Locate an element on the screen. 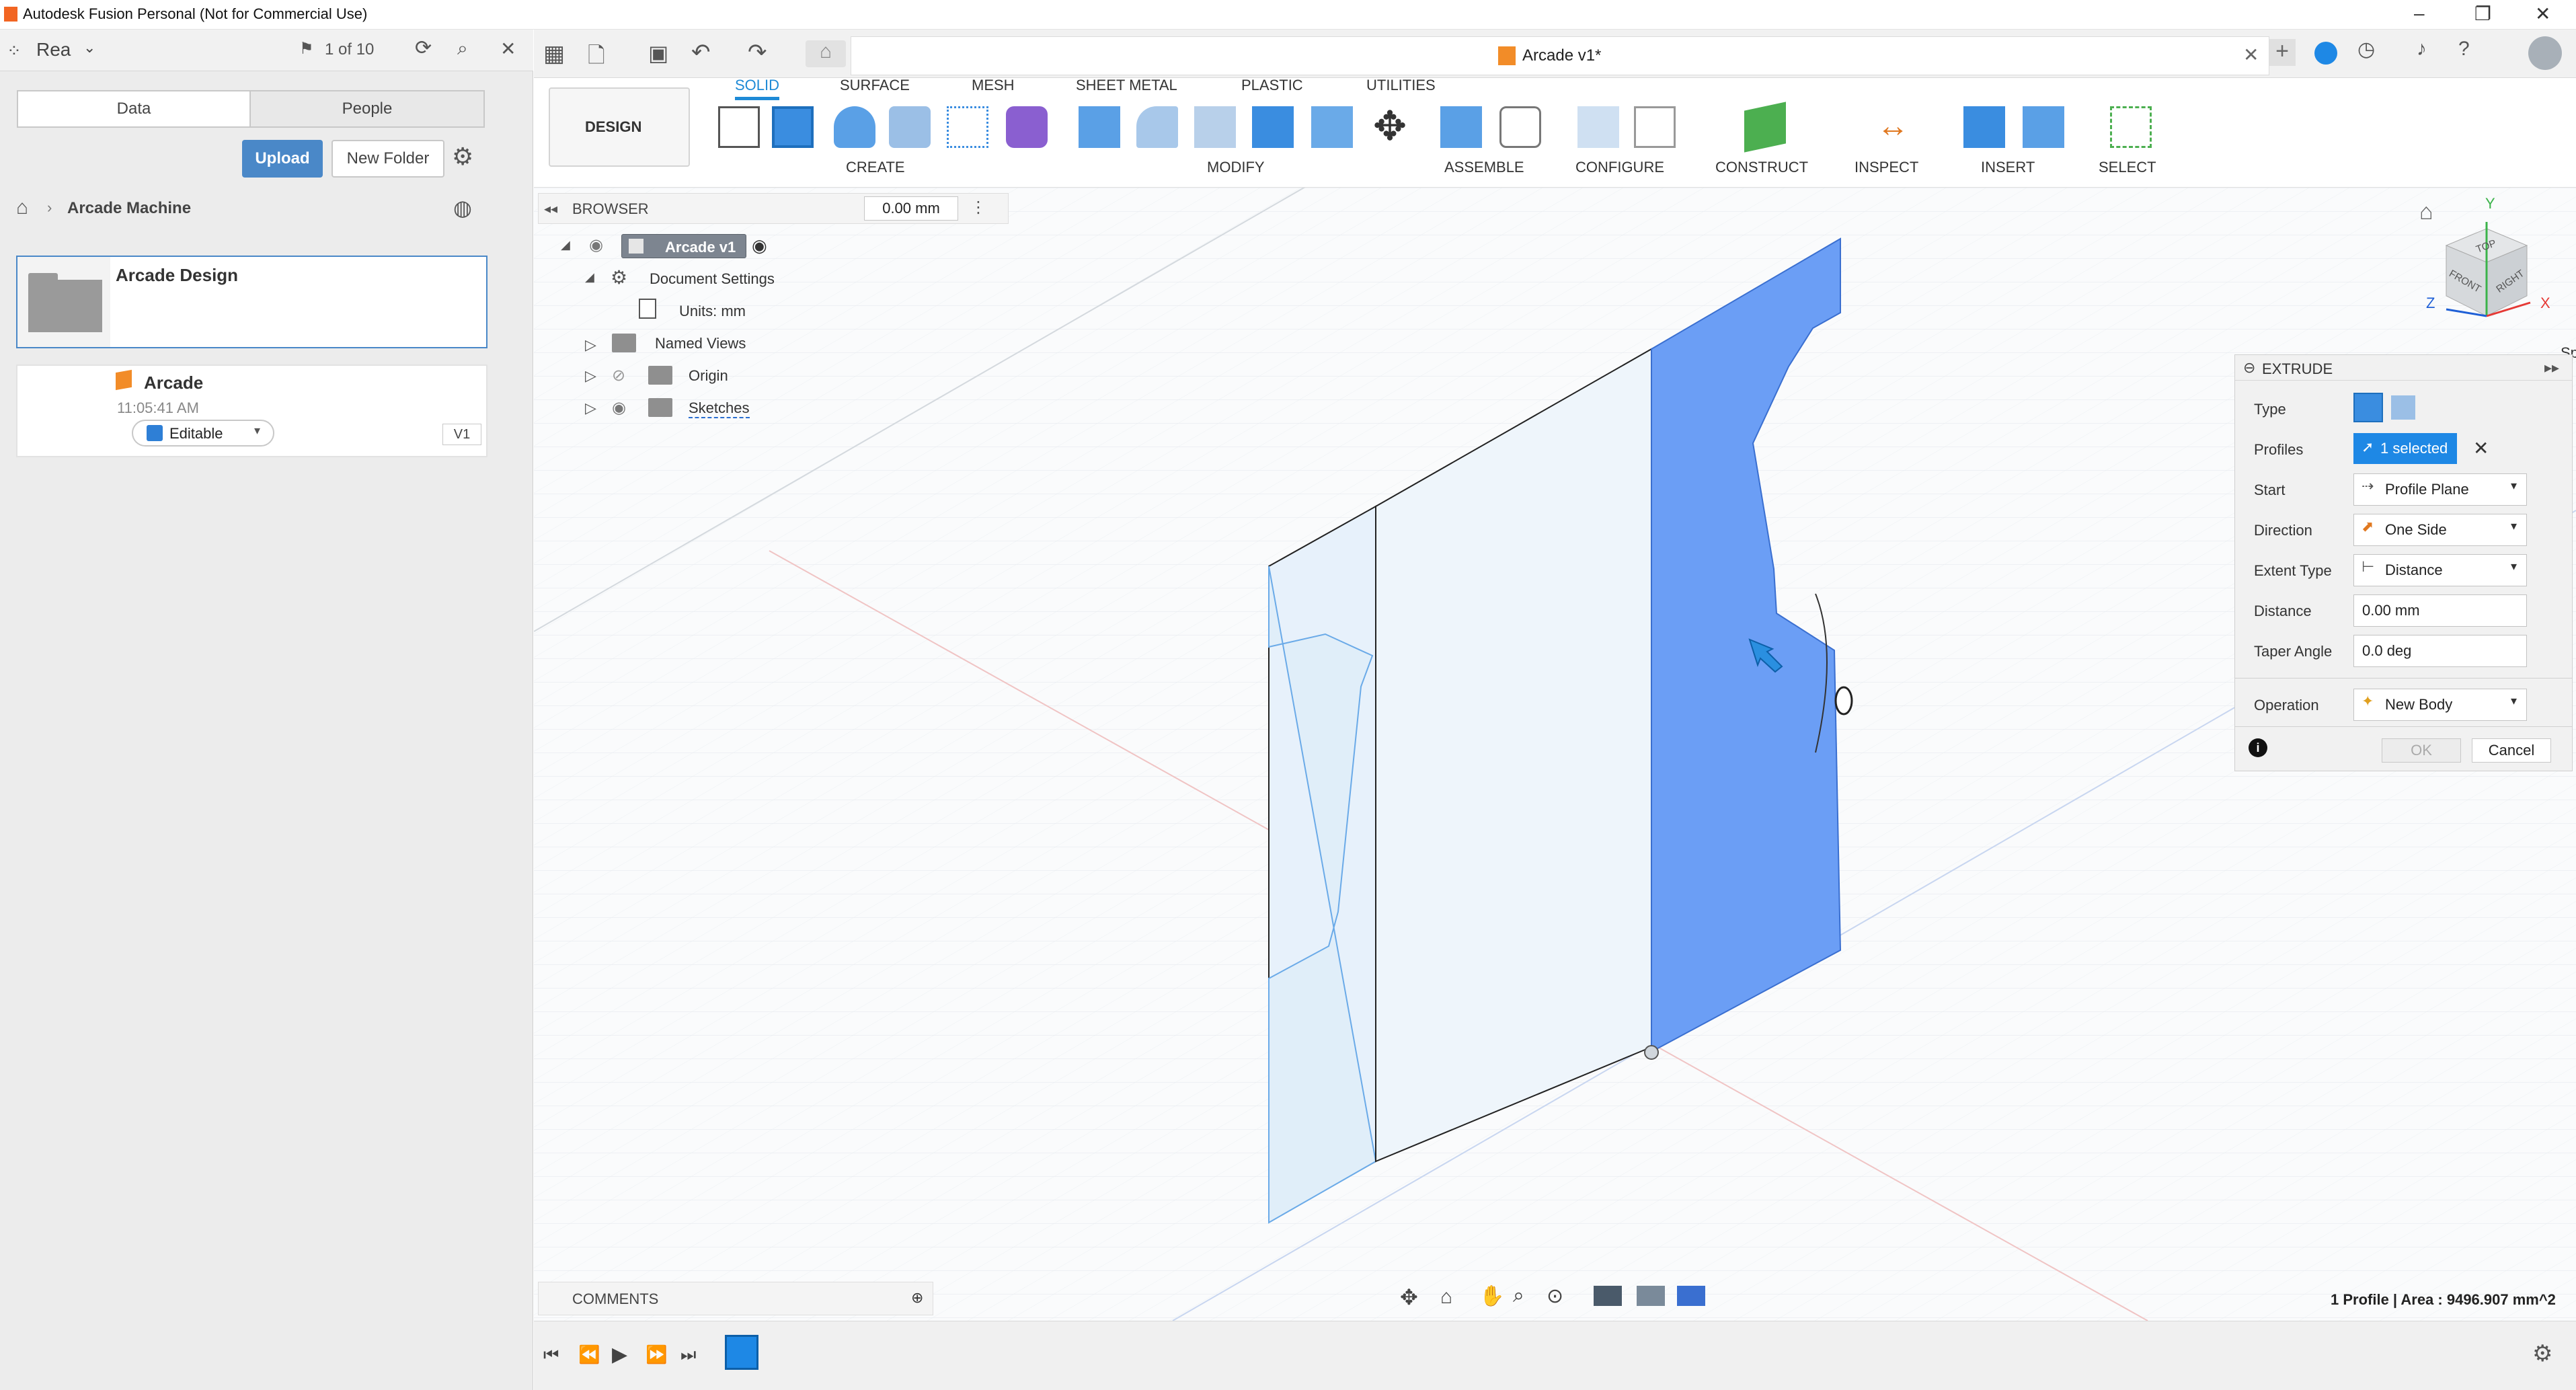 The height and width of the screenshot is (1390, 2576). next-step-icon: ⏩ is located at coordinates (657, 1355).